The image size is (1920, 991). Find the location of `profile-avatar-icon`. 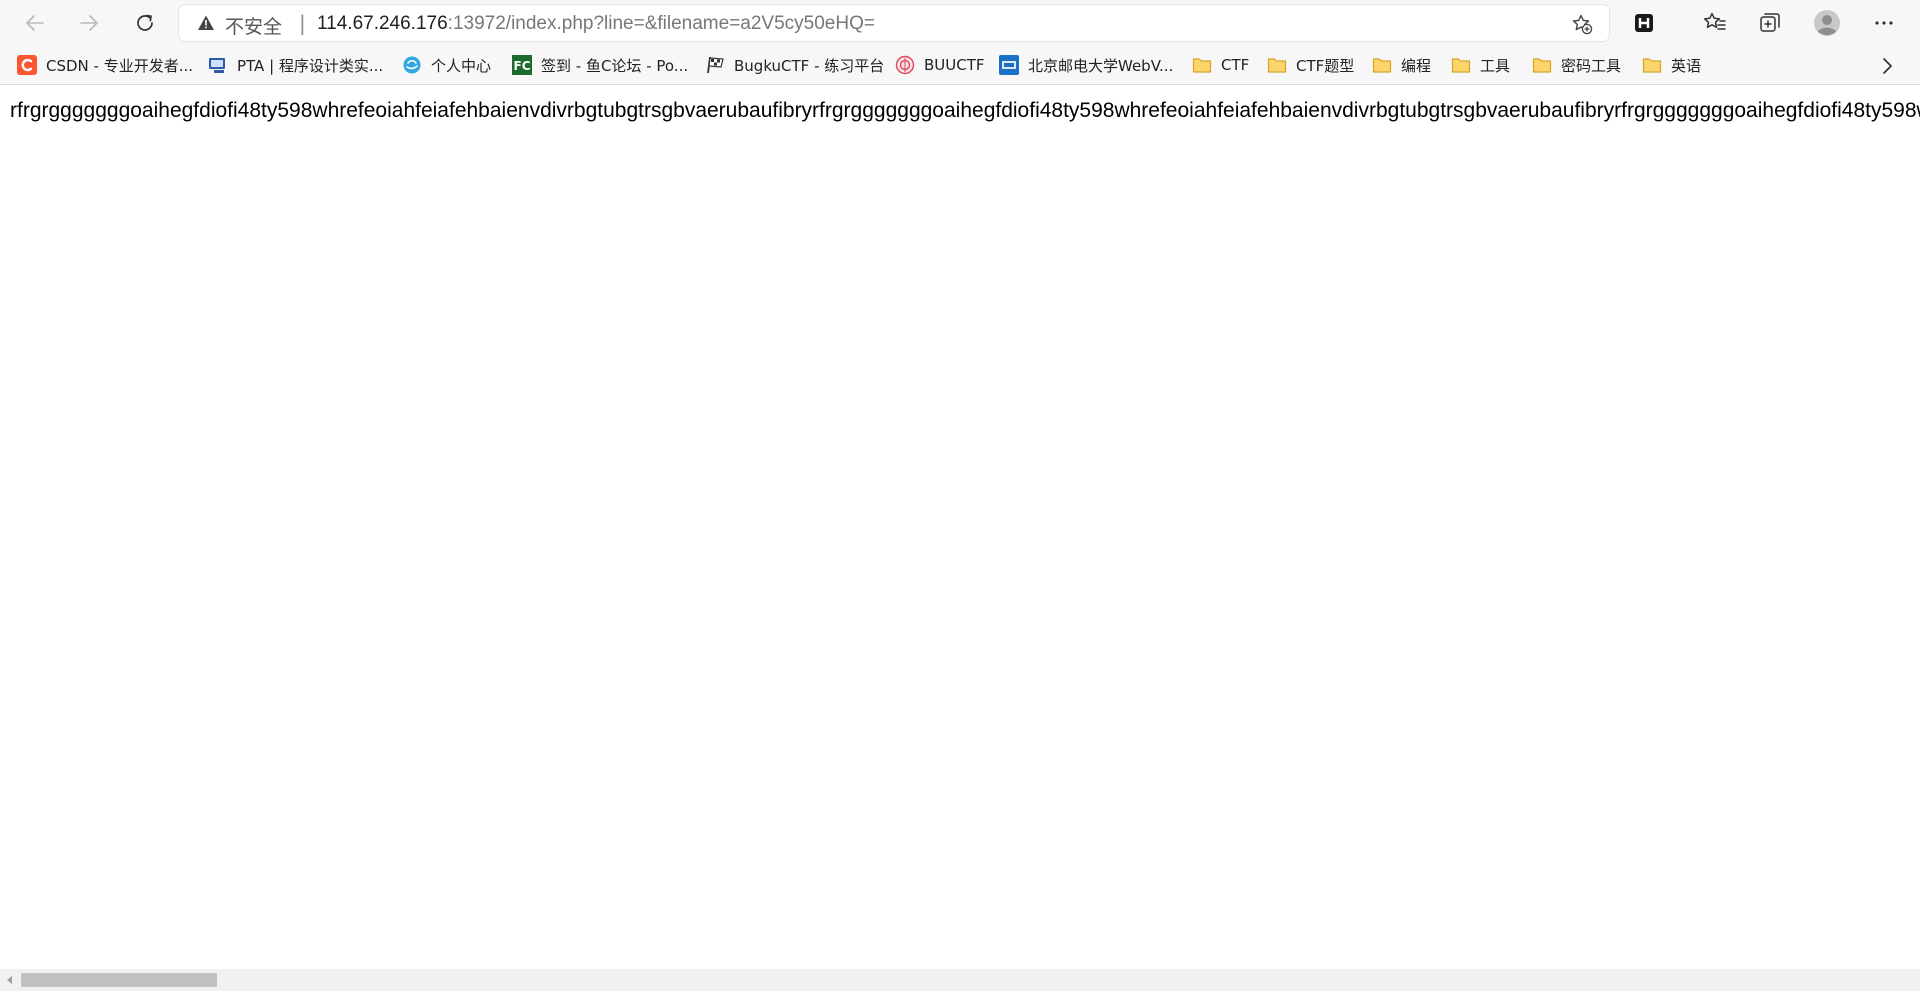

profile-avatar-icon is located at coordinates (1827, 23).